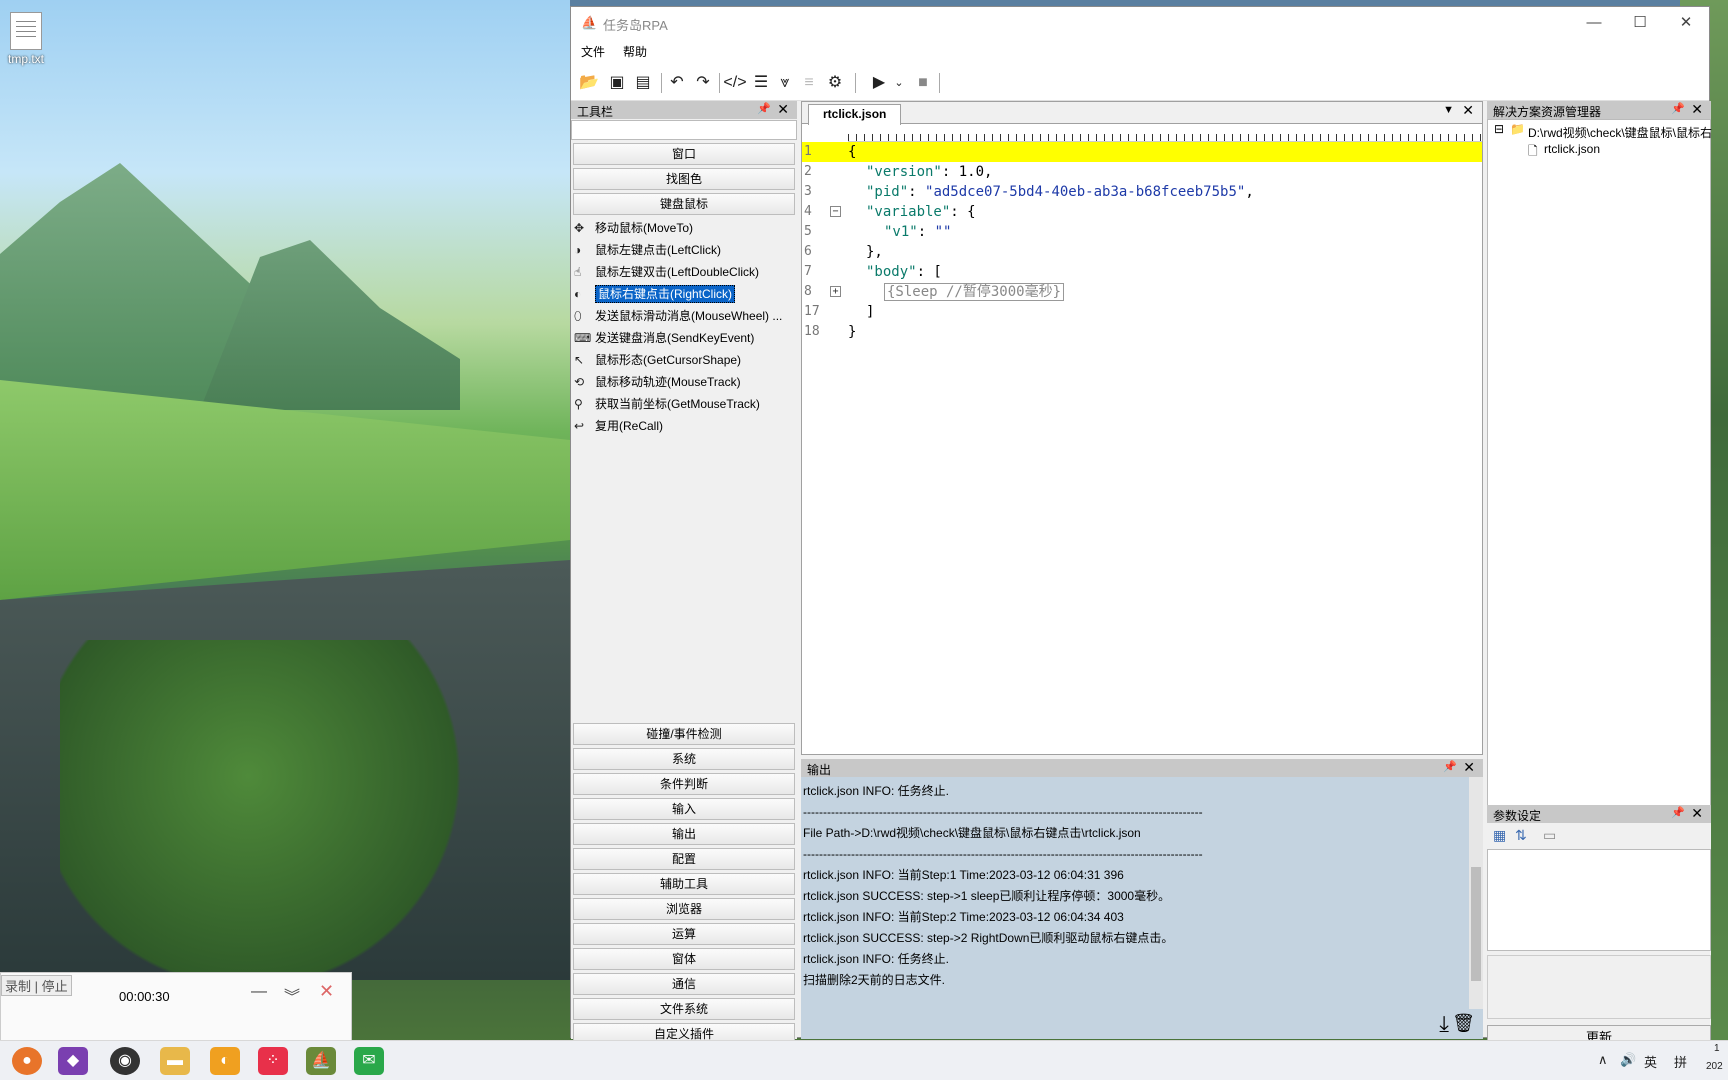  I want to click on download-icon: ⤓, so click(1444, 1024).